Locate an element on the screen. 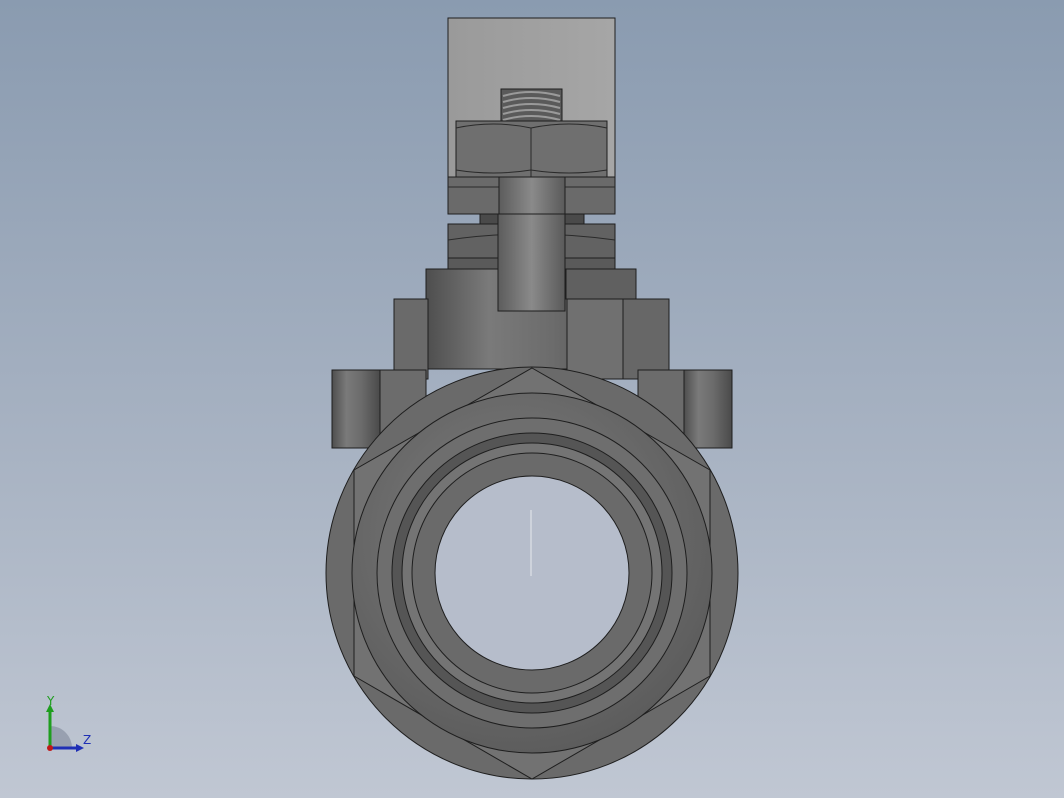 This screenshot has width=1064, height=798. valve-bore is located at coordinates (532, 573).